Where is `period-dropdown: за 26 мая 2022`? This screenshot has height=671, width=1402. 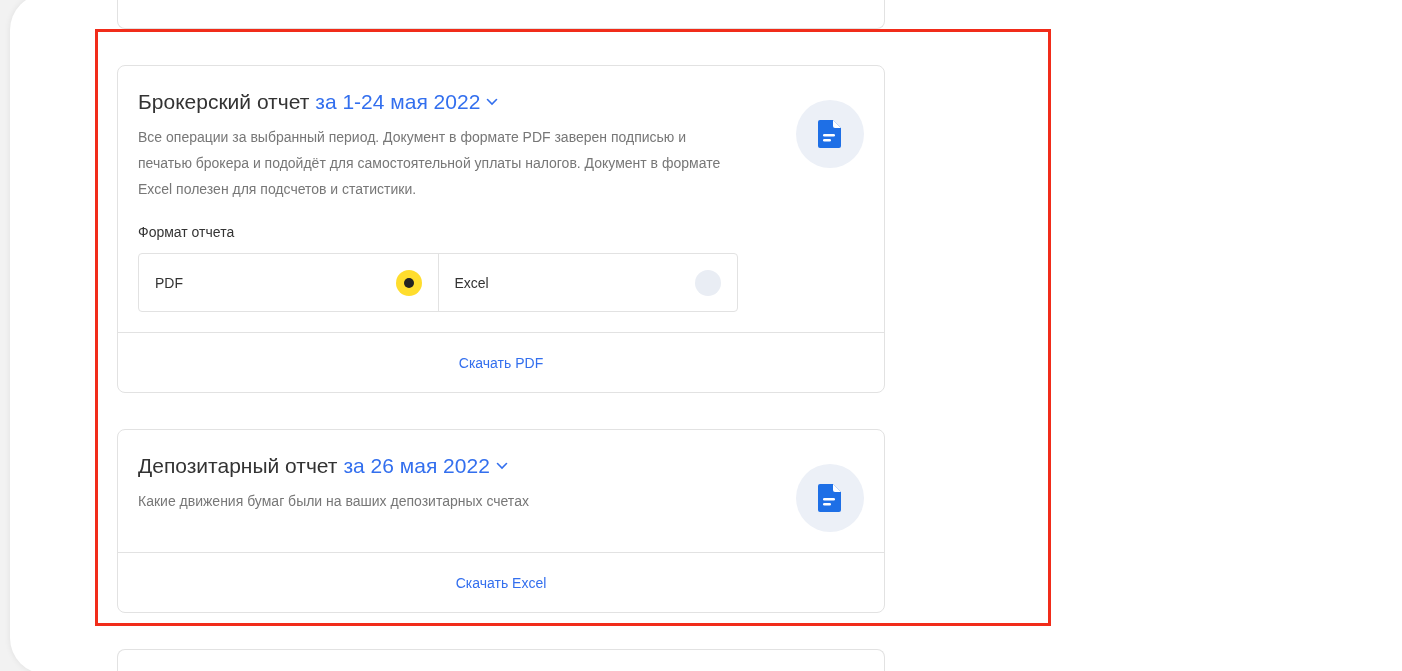 period-dropdown: за 26 мая 2022 is located at coordinates (425, 466).